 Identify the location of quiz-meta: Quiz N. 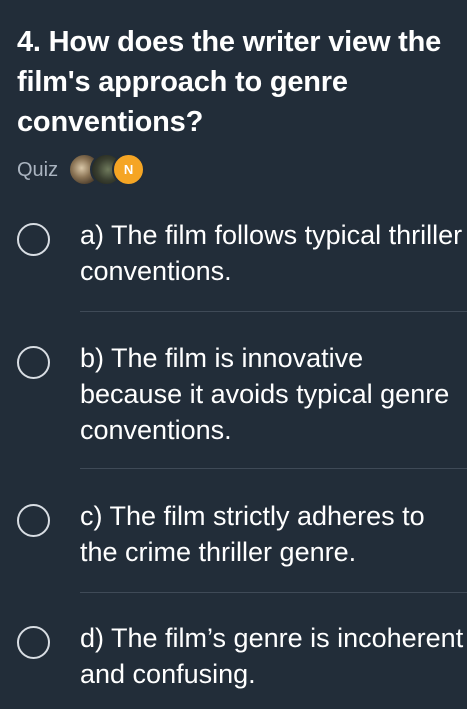
(87, 170).